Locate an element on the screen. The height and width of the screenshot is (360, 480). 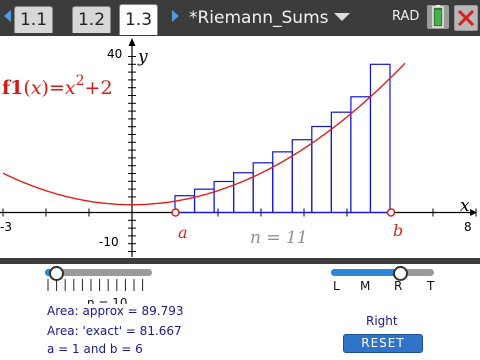
reset-button: RESET is located at coordinates (383, 343).